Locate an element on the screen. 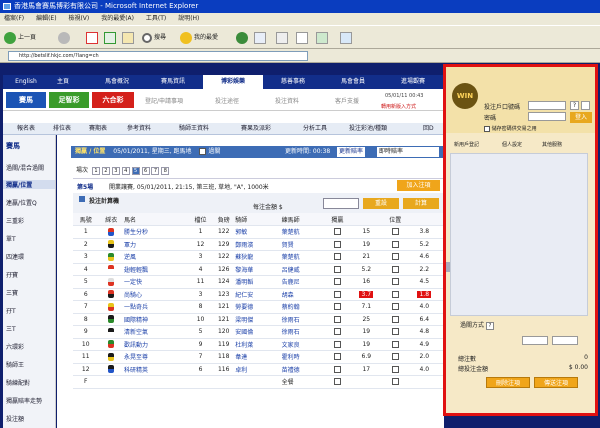  horse-name: 勝生分秒 is located at coordinates (156, 232).